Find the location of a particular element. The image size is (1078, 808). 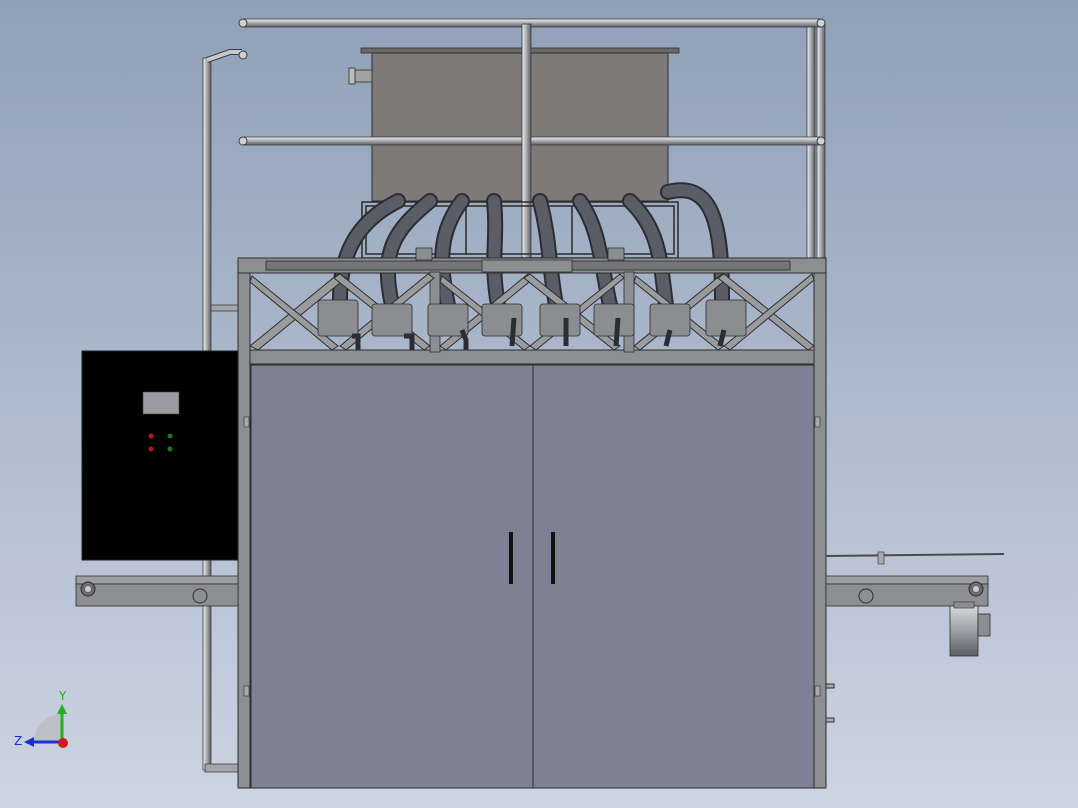

electrical-control-box is located at coordinates (160, 455).